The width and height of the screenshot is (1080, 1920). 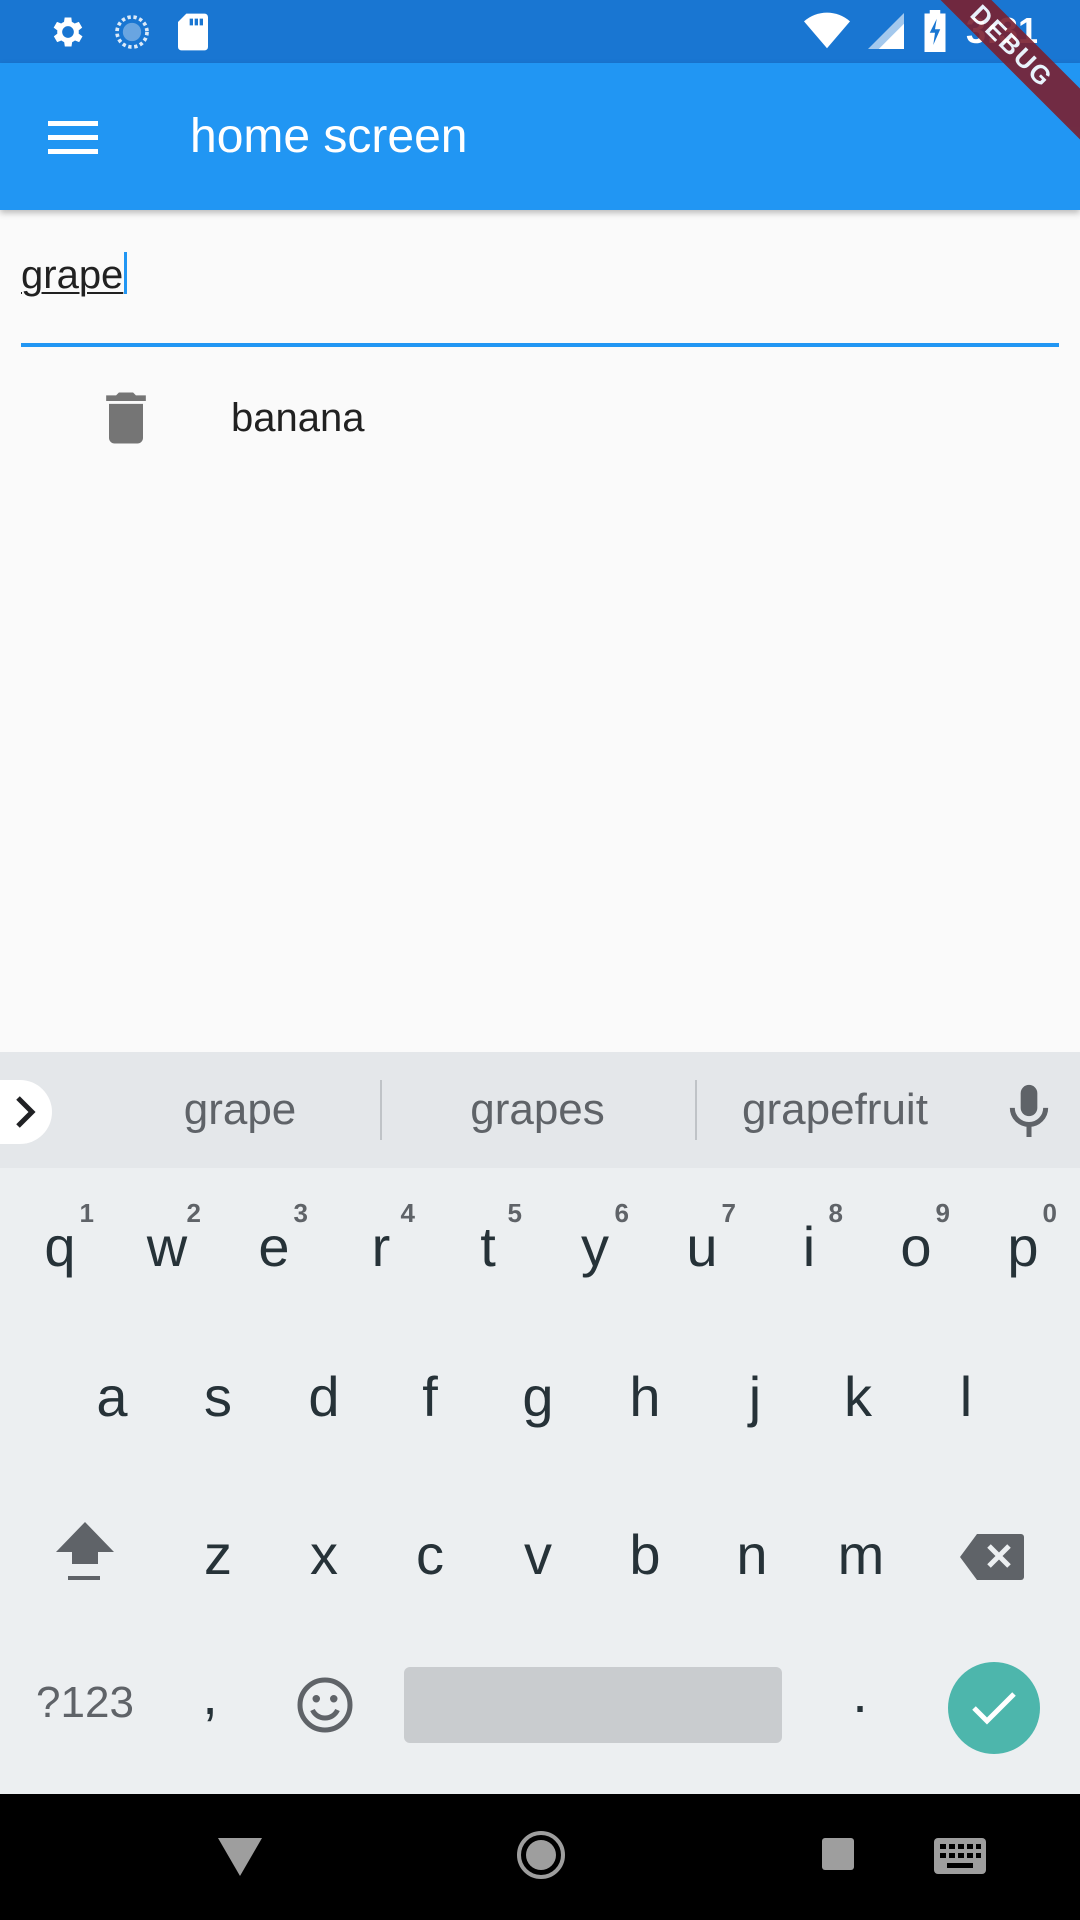 I want to click on suggestion-2: grapes, so click(x=537, y=1110).